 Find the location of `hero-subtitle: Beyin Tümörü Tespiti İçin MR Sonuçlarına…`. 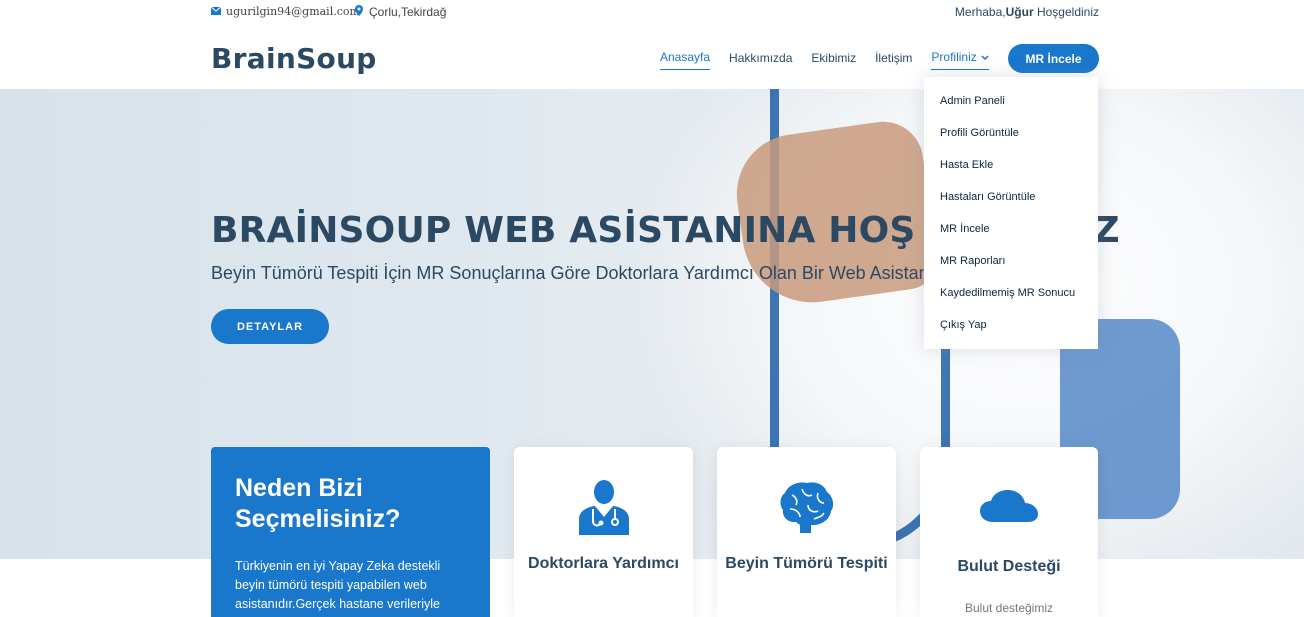

hero-subtitle: Beyin Tümörü Tespiti İçin MR Sonuçlarına… is located at coordinates (572, 273).